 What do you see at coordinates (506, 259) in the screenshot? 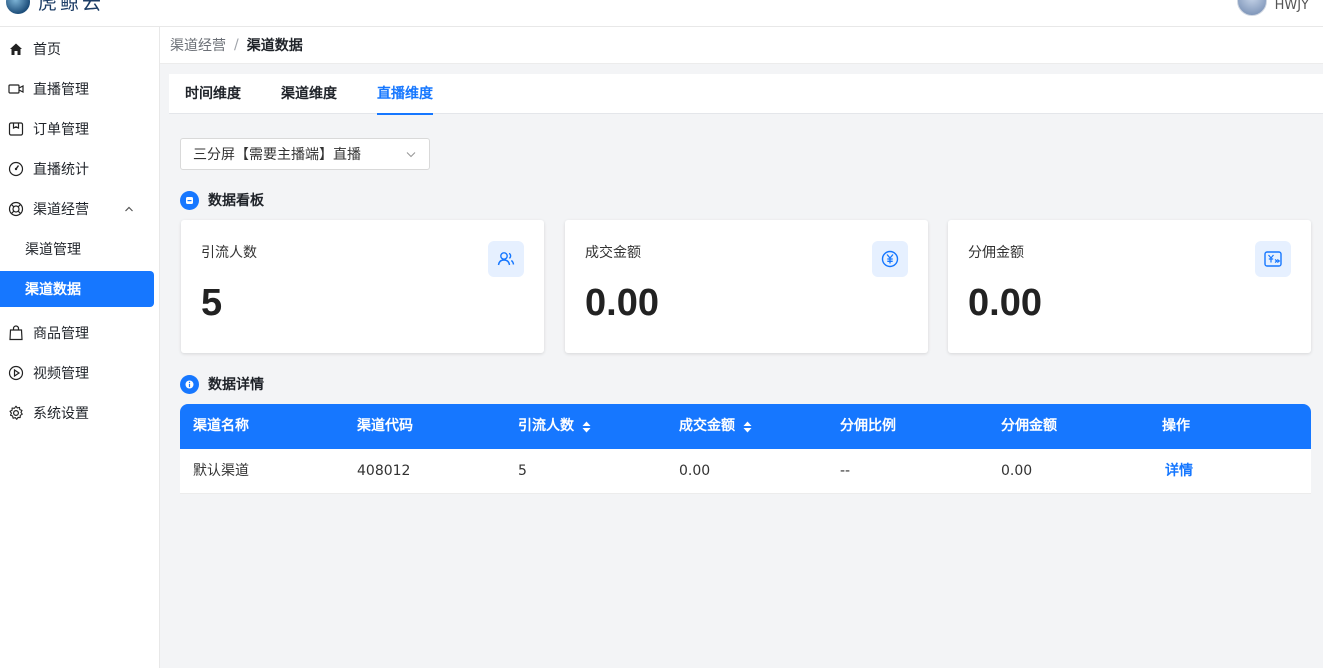
I see `users-icon` at bounding box center [506, 259].